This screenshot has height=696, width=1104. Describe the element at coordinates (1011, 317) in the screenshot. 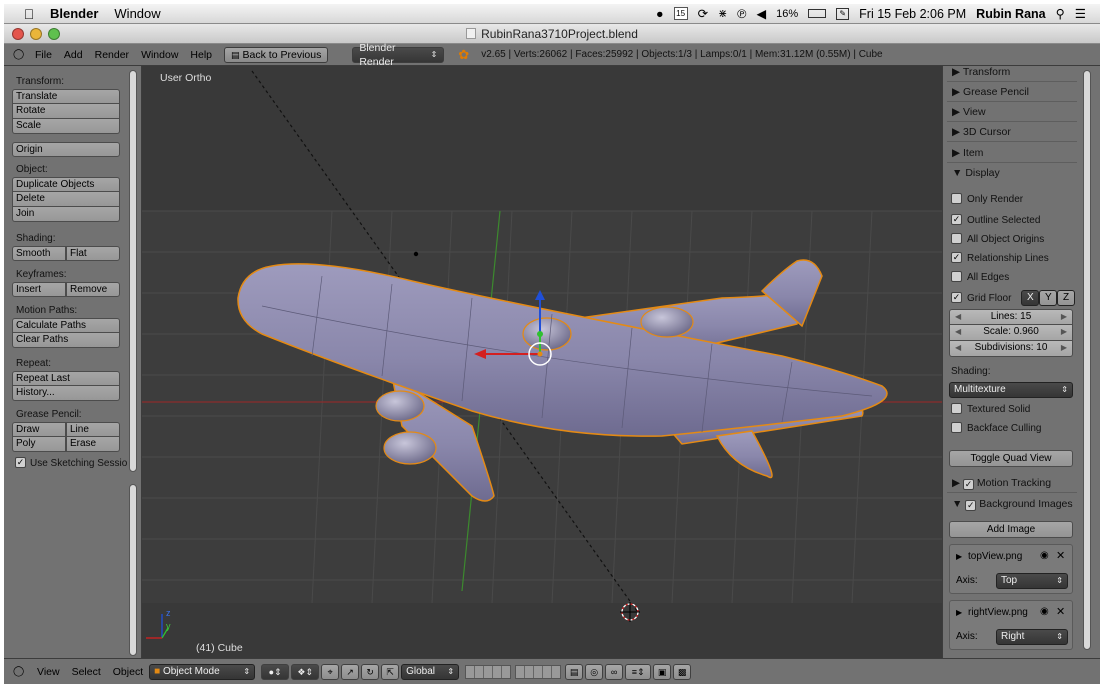

I see `grid-lines-field: ◀ Lines: 15 ▶` at that location.